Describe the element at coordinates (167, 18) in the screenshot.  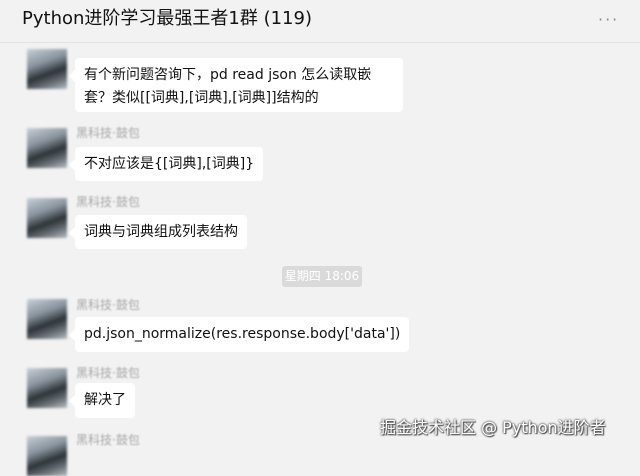
I see `chat-title: Python进阶学习最强王者1群 (119)` at that location.